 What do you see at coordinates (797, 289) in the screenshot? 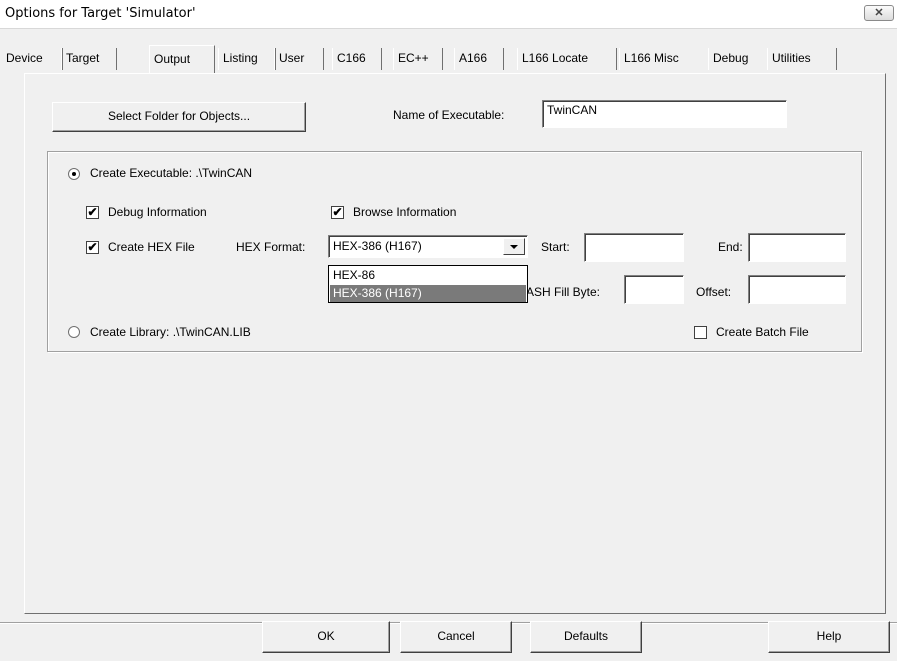
I see `offset-input` at bounding box center [797, 289].